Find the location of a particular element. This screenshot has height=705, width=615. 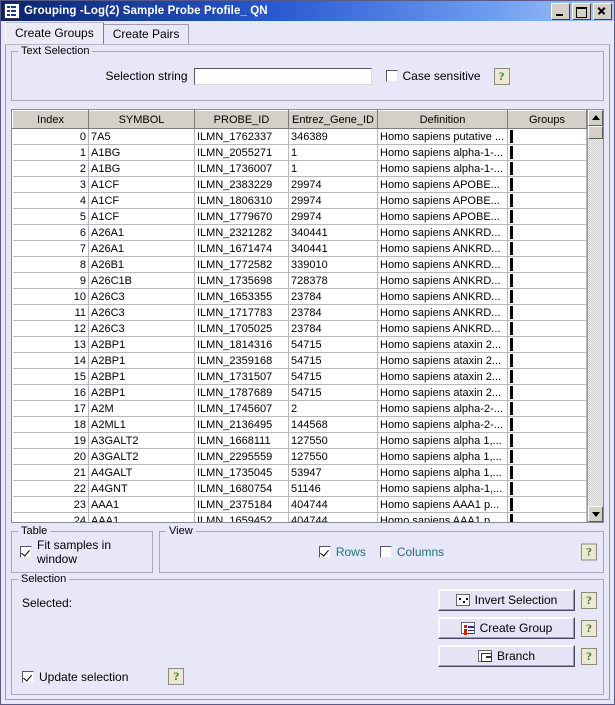

cell-probe-id: ILMN_1668111 is located at coordinates (241, 440).